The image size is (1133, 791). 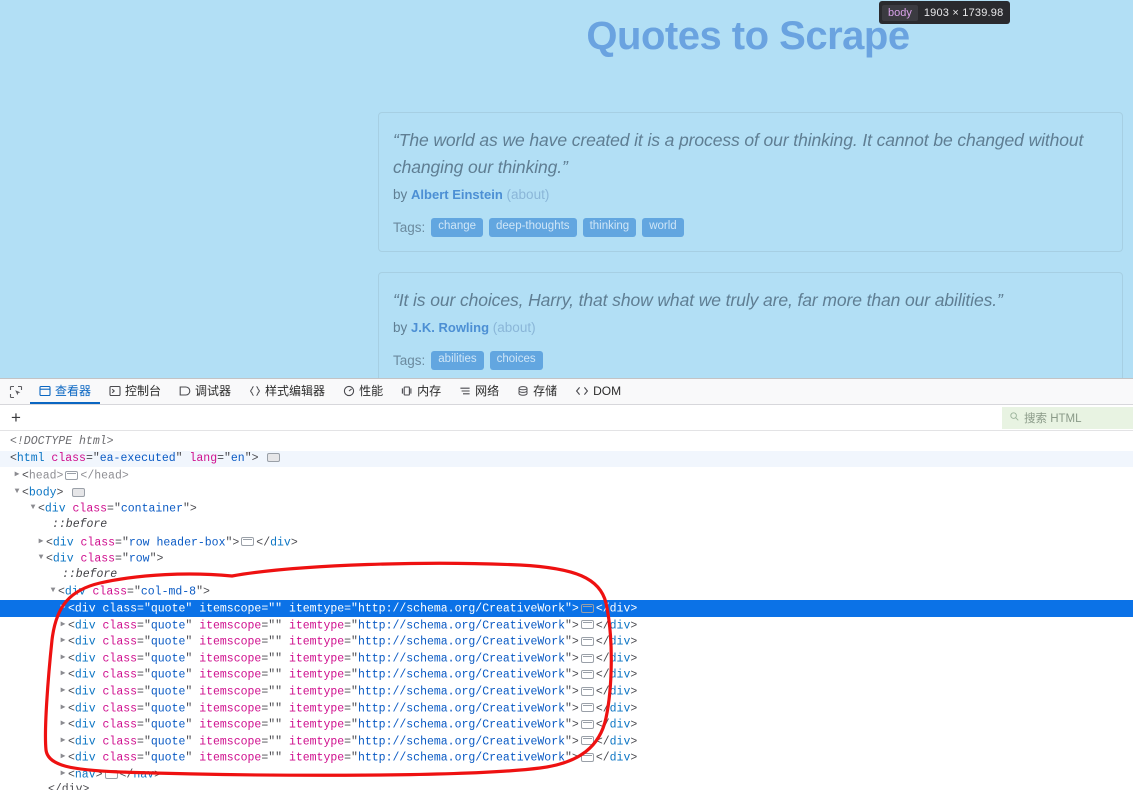 What do you see at coordinates (205, 391) in the screenshot?
I see `tab-debugger: 调试器` at bounding box center [205, 391].